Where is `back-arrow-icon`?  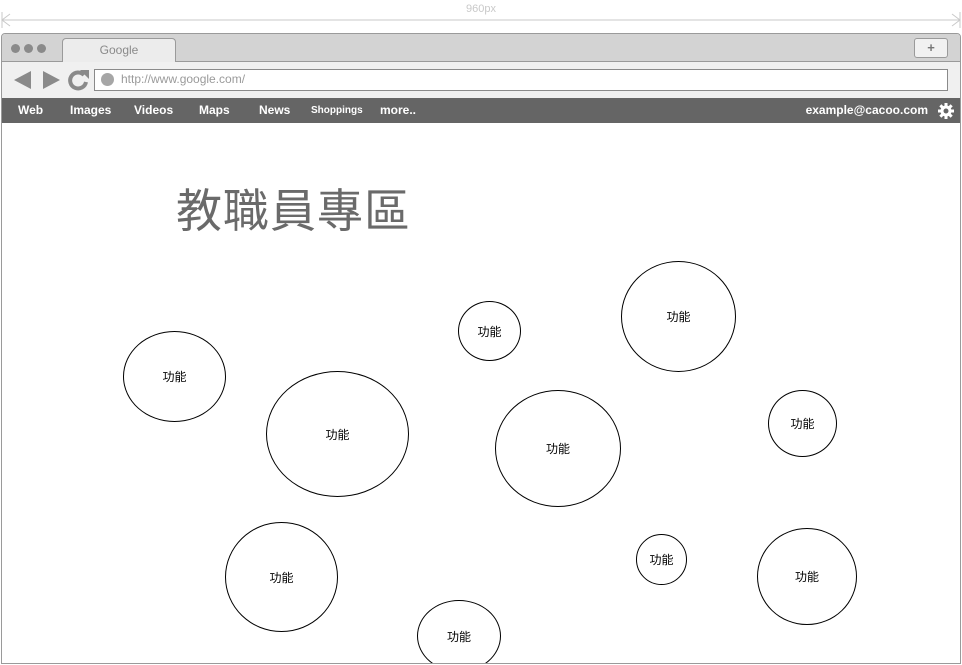 back-arrow-icon is located at coordinates (23, 80).